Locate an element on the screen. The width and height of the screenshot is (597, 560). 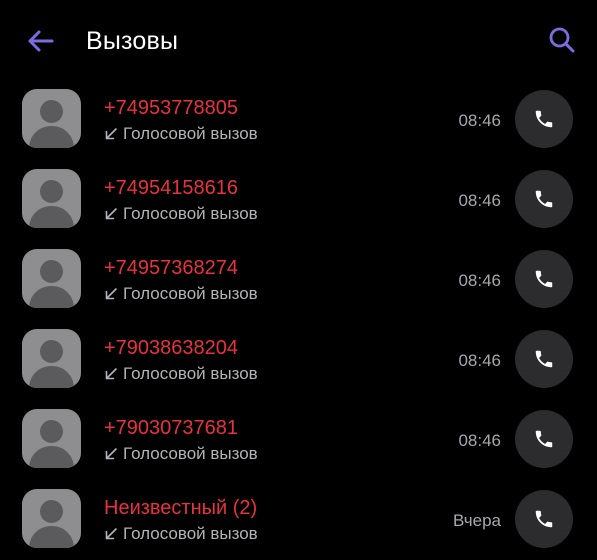
caller-name: +74954158616 is located at coordinates (171, 188).